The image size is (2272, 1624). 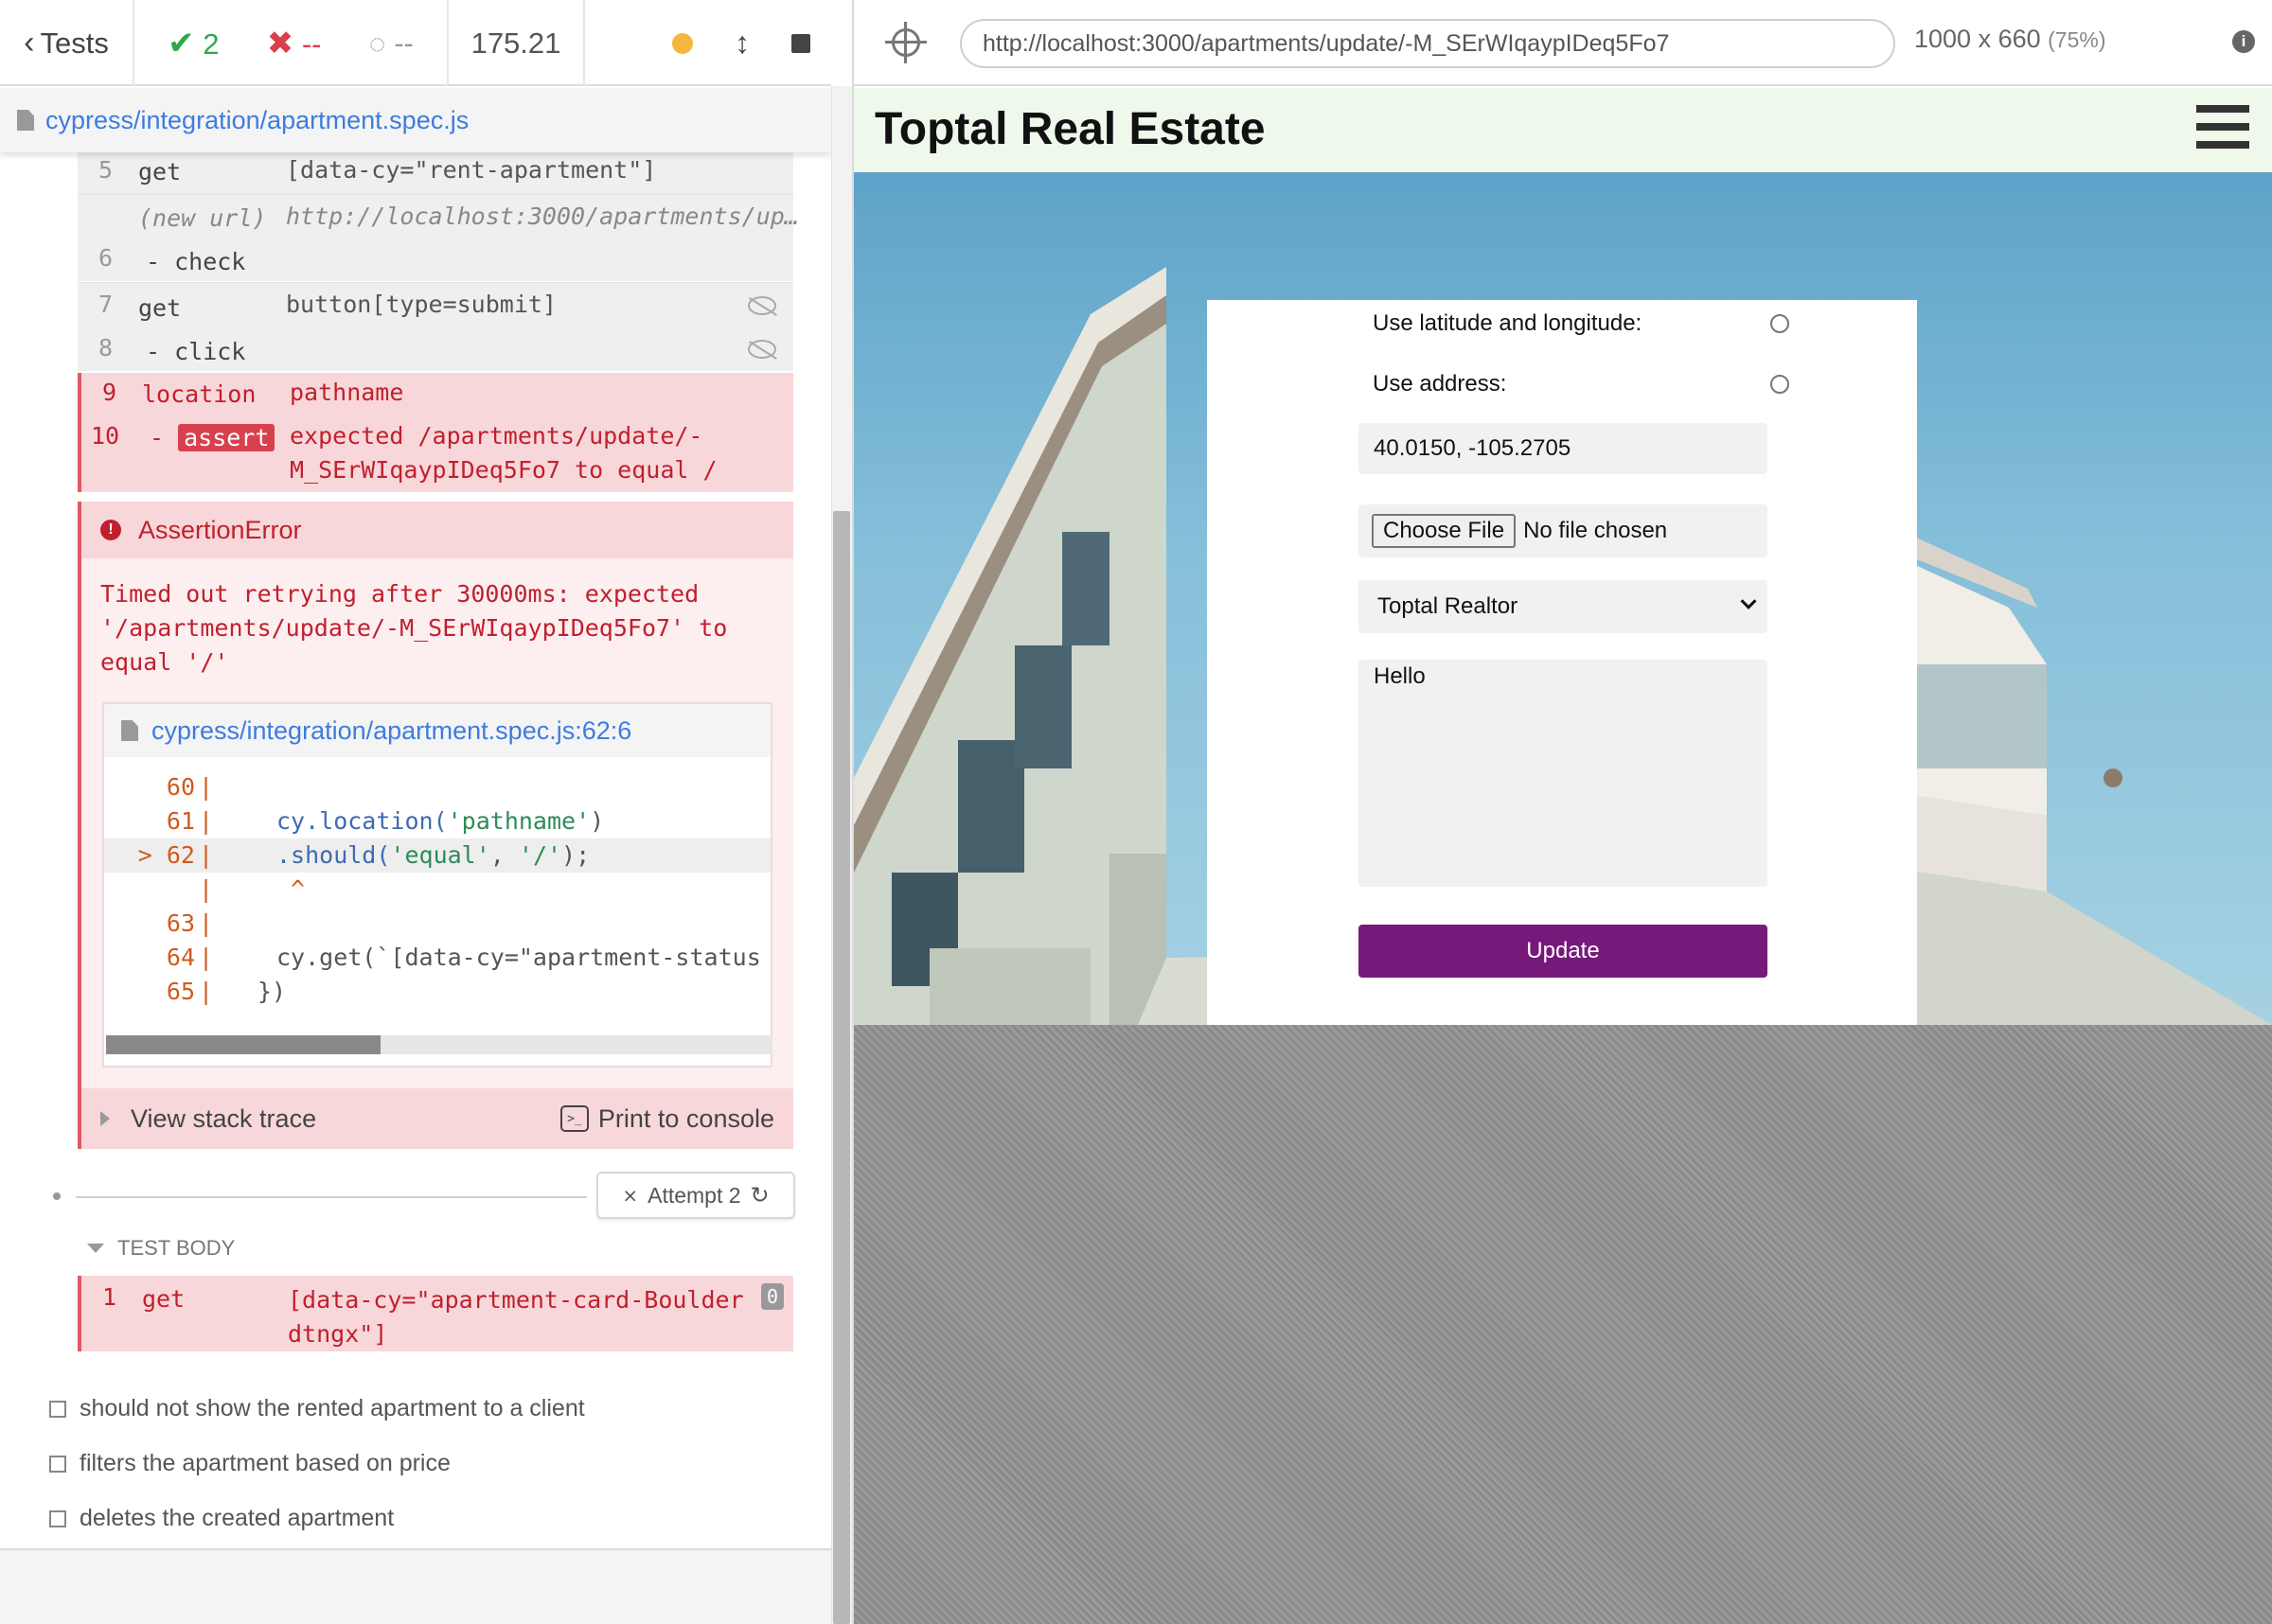 I want to click on duration: 175.21, so click(x=517, y=43).